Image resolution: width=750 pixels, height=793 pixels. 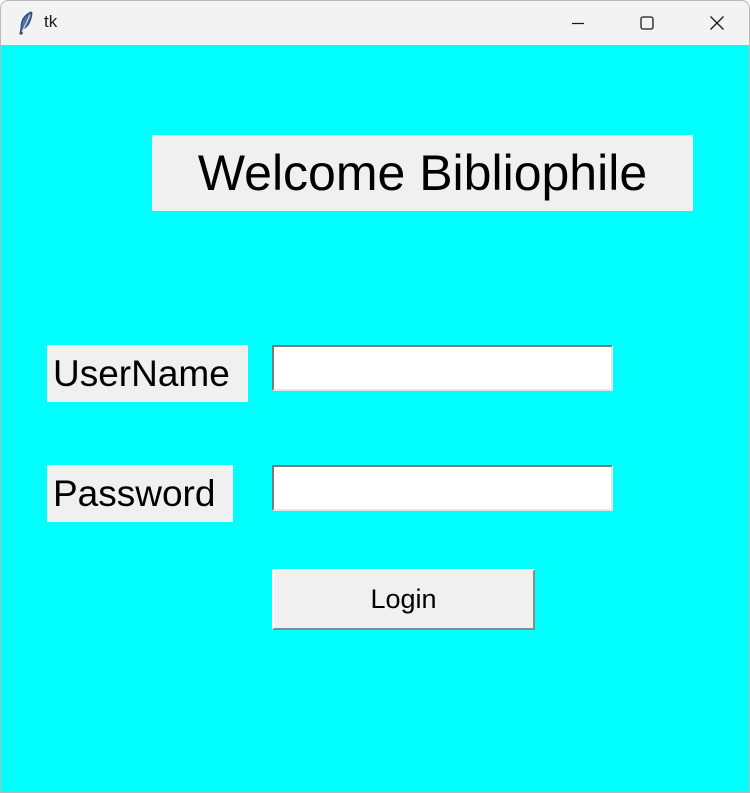 What do you see at coordinates (403, 599) in the screenshot?
I see `login-button: Login` at bounding box center [403, 599].